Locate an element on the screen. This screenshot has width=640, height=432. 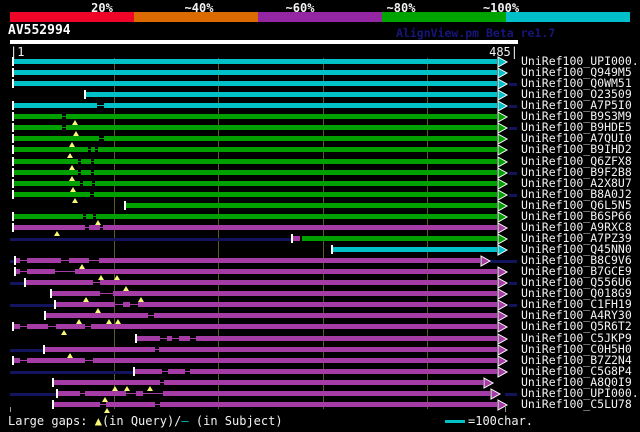
hit-label: UniRef100_C5LU78 is located at coordinates (576, 404).